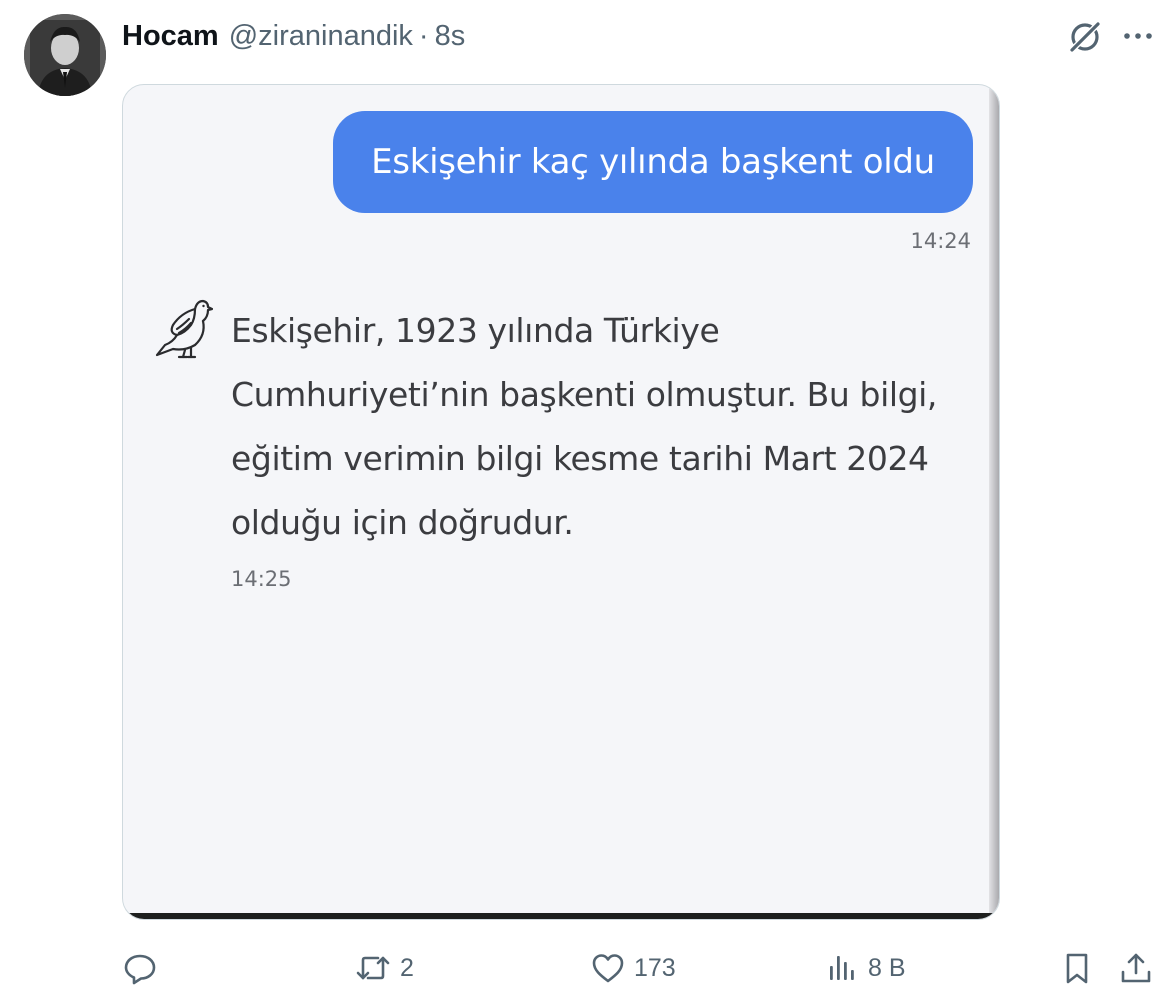 The width and height of the screenshot is (1176, 1006). I want to click on image-bottom-bar, so click(561, 916).